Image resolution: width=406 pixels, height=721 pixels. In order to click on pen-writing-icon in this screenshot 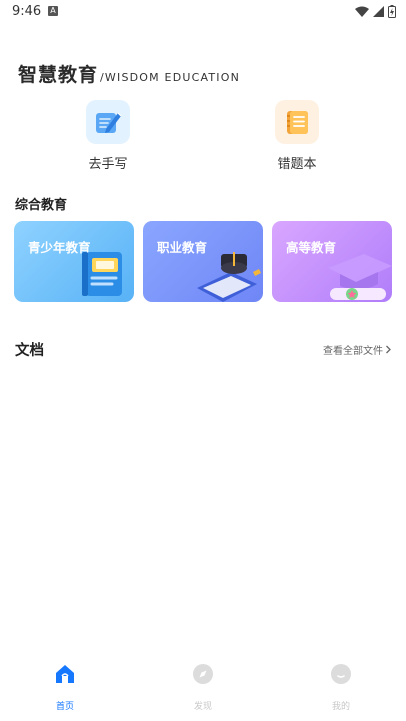, I will do `click(108, 122)`.